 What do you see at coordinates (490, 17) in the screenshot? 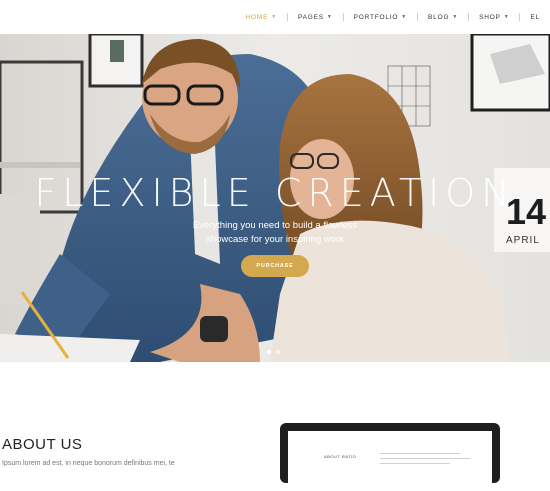
I see `nav-item-label: SHOP` at bounding box center [490, 17].